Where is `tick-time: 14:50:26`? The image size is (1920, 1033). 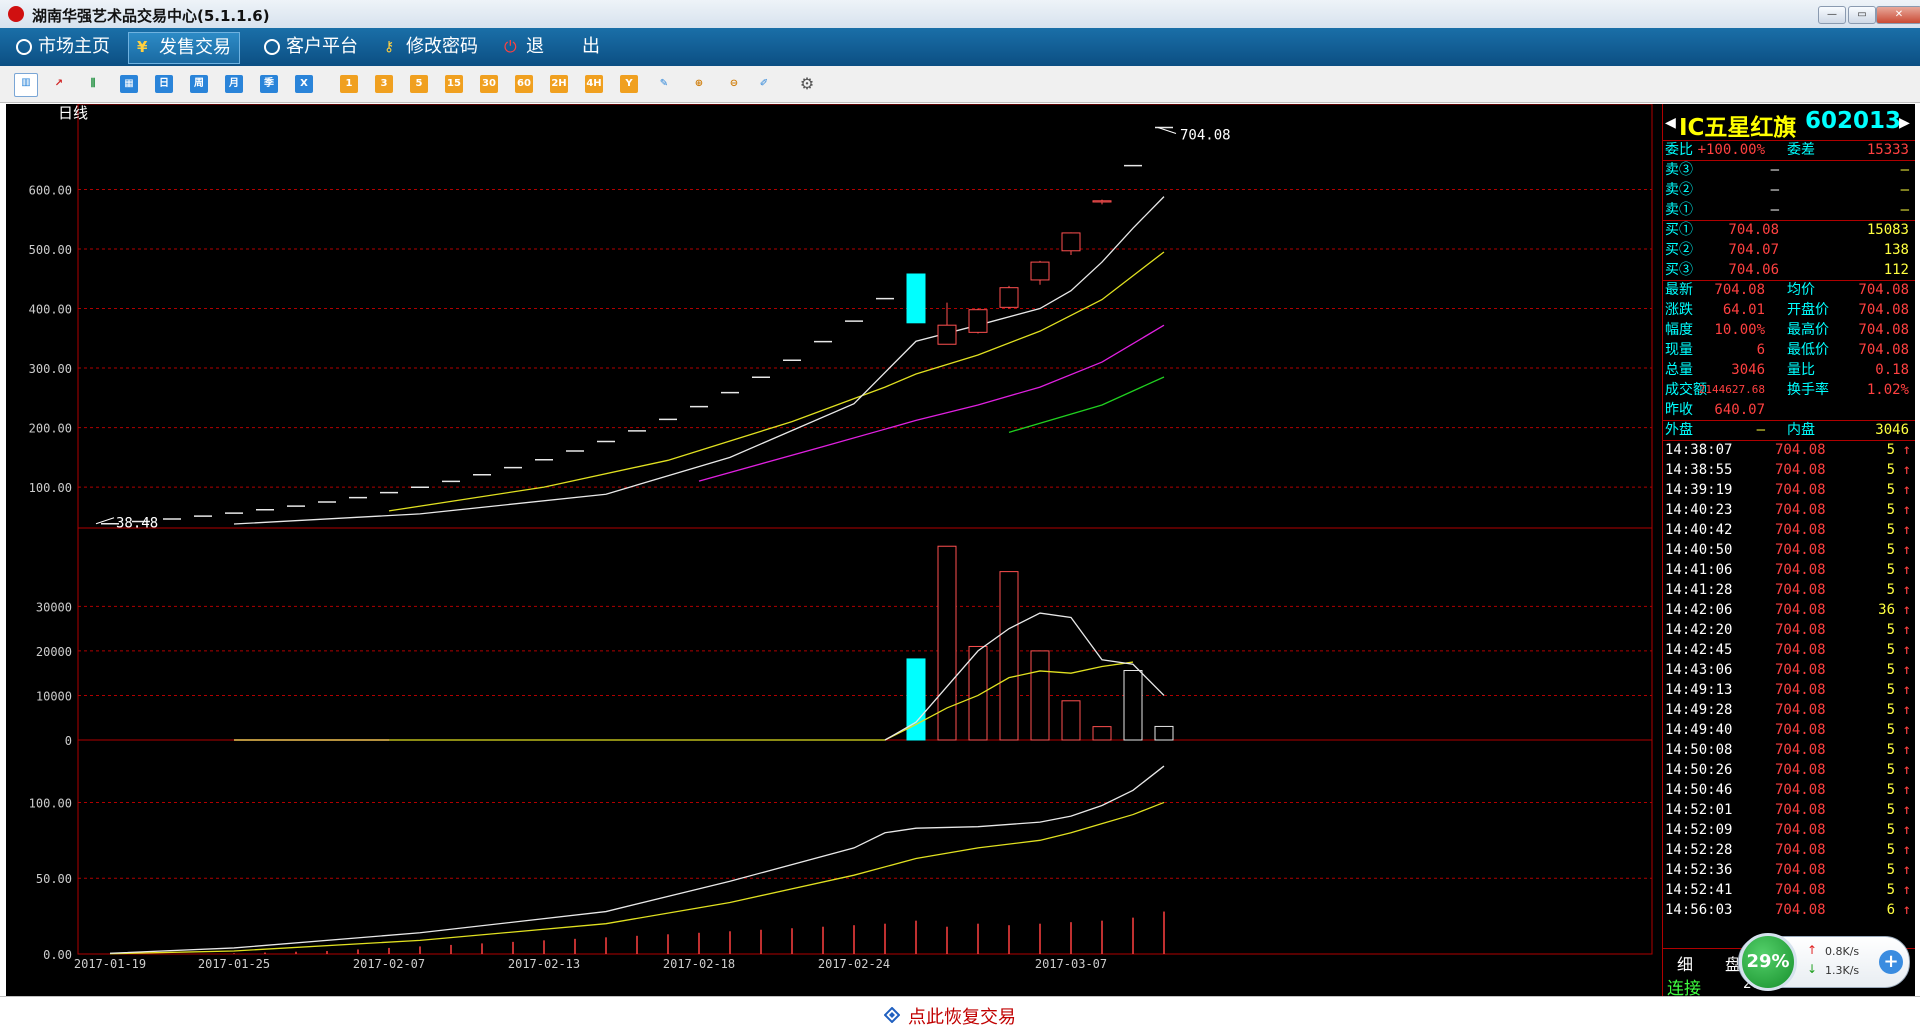 tick-time: 14:50:26 is located at coordinates (1699, 770).